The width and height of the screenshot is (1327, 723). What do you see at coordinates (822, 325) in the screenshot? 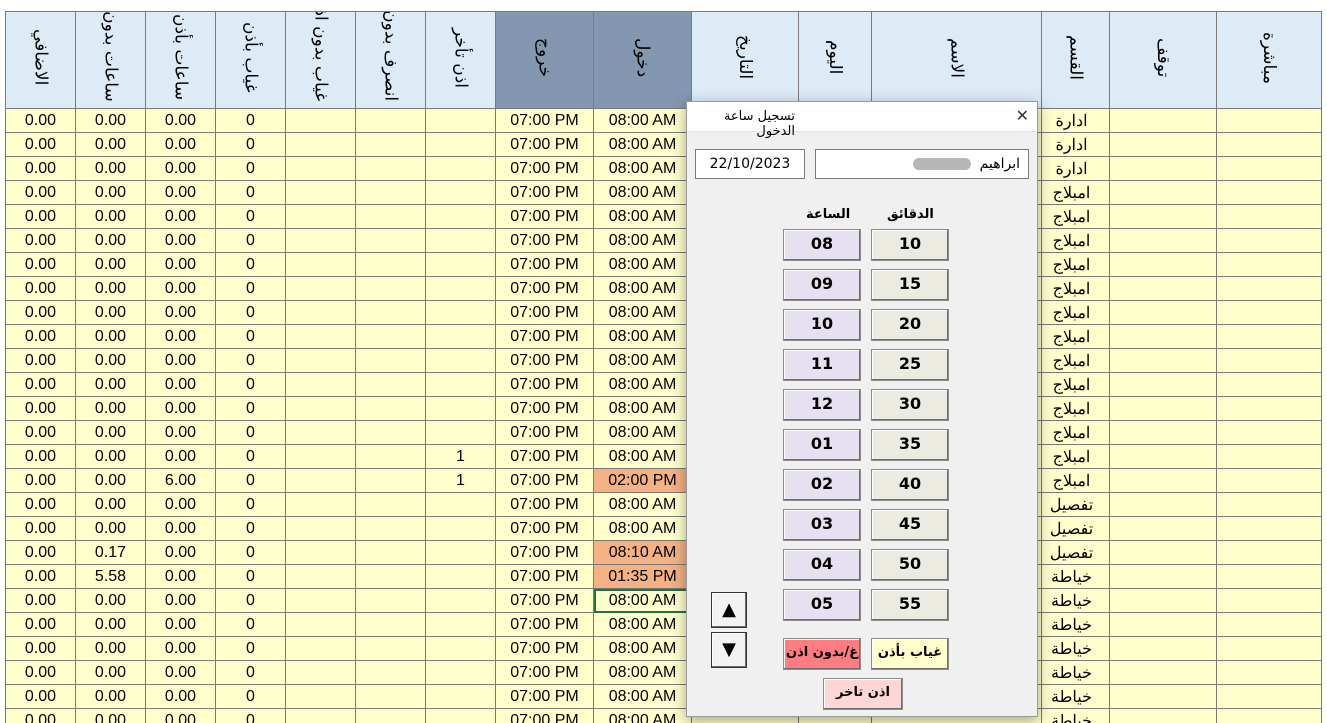
I see `hour-button: 10` at bounding box center [822, 325].